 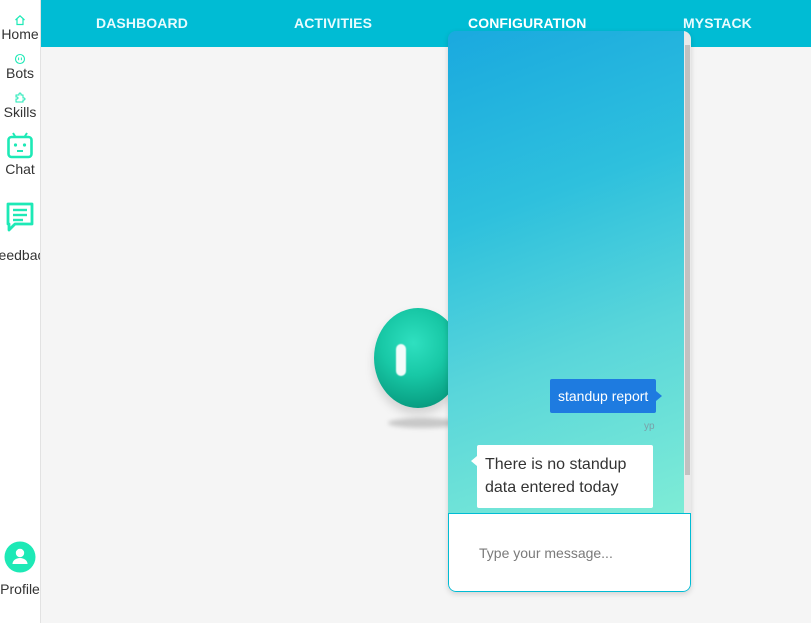 What do you see at coordinates (574, 553) in the screenshot?
I see `message-input` at bounding box center [574, 553].